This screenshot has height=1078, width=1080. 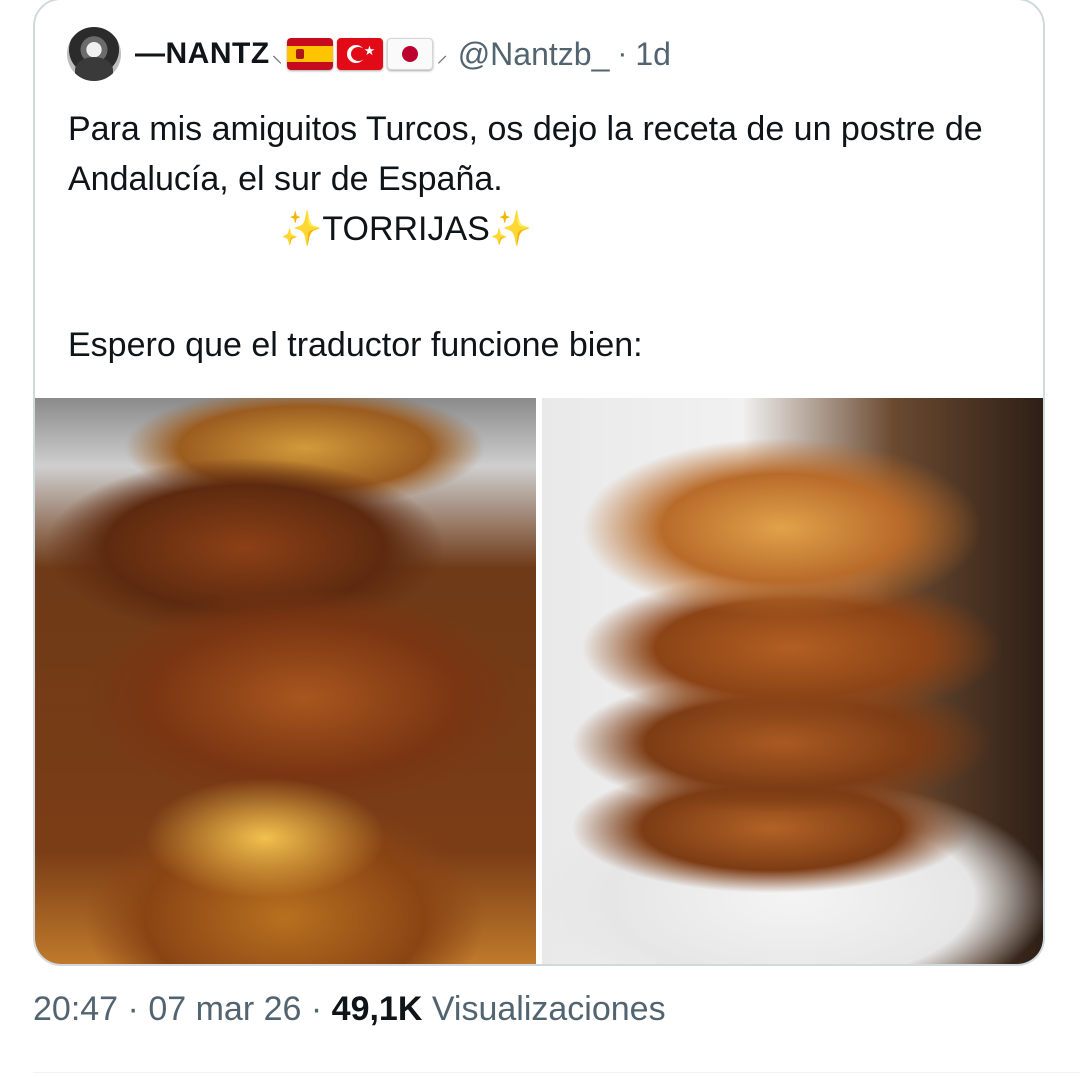 I want to click on views-count: 49,1K, so click(x=377, y=1009).